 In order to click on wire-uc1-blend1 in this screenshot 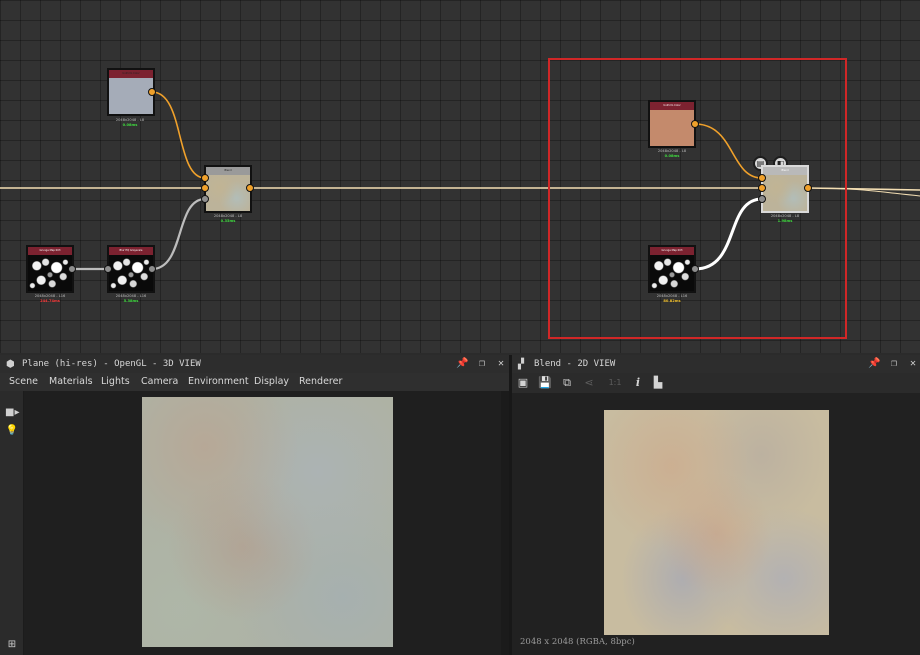, I will do `click(178, 135)`.